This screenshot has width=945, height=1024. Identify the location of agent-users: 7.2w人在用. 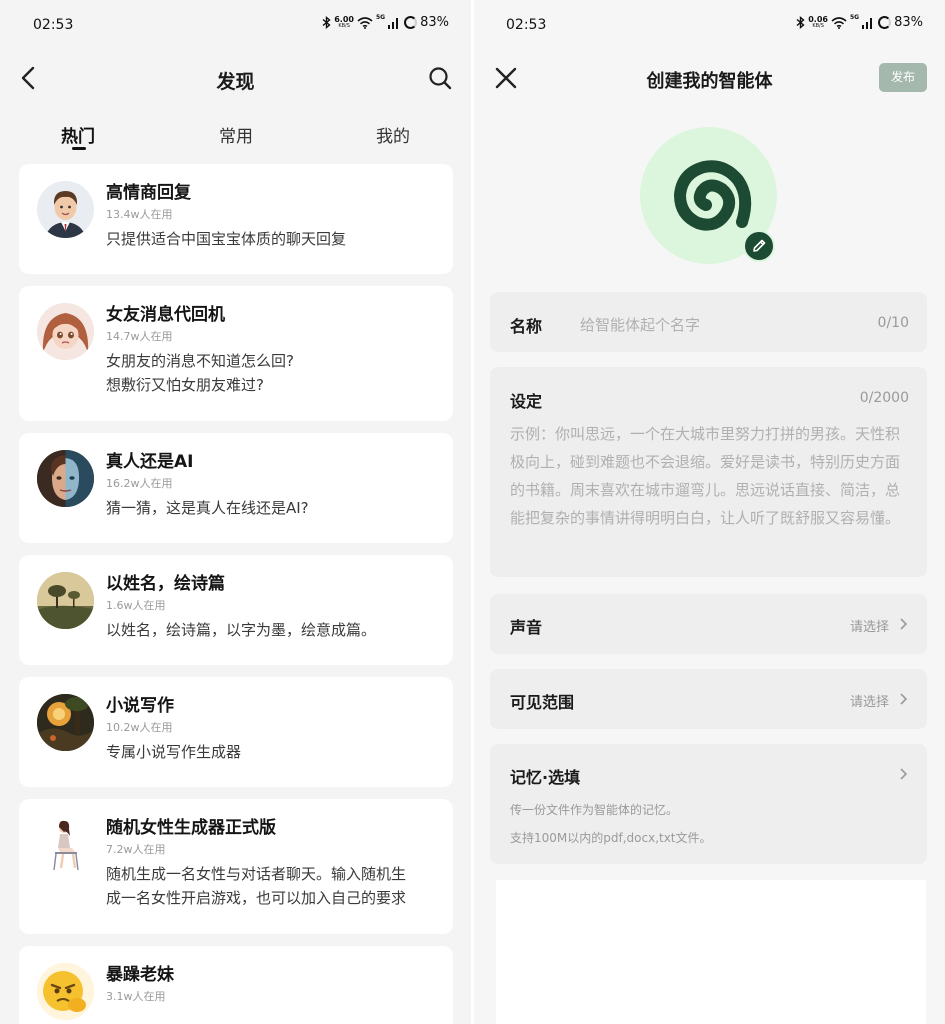
(136, 849).